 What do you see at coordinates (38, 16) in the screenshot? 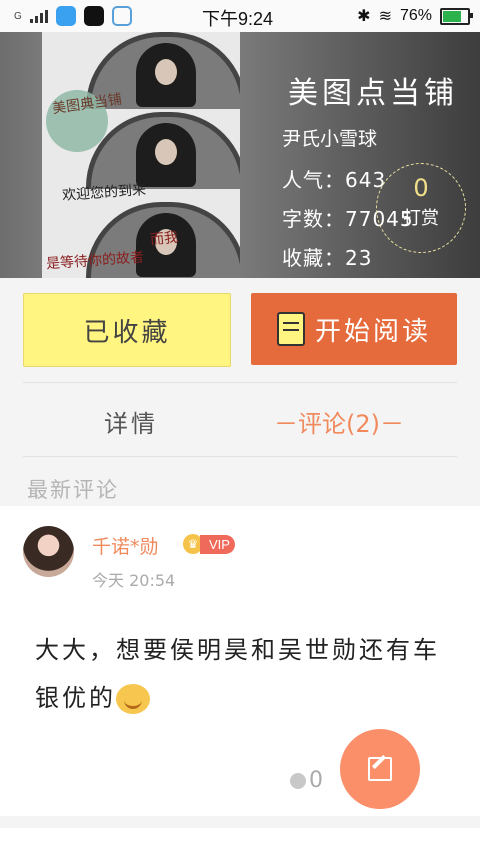
I see `signal-icon` at bounding box center [38, 16].